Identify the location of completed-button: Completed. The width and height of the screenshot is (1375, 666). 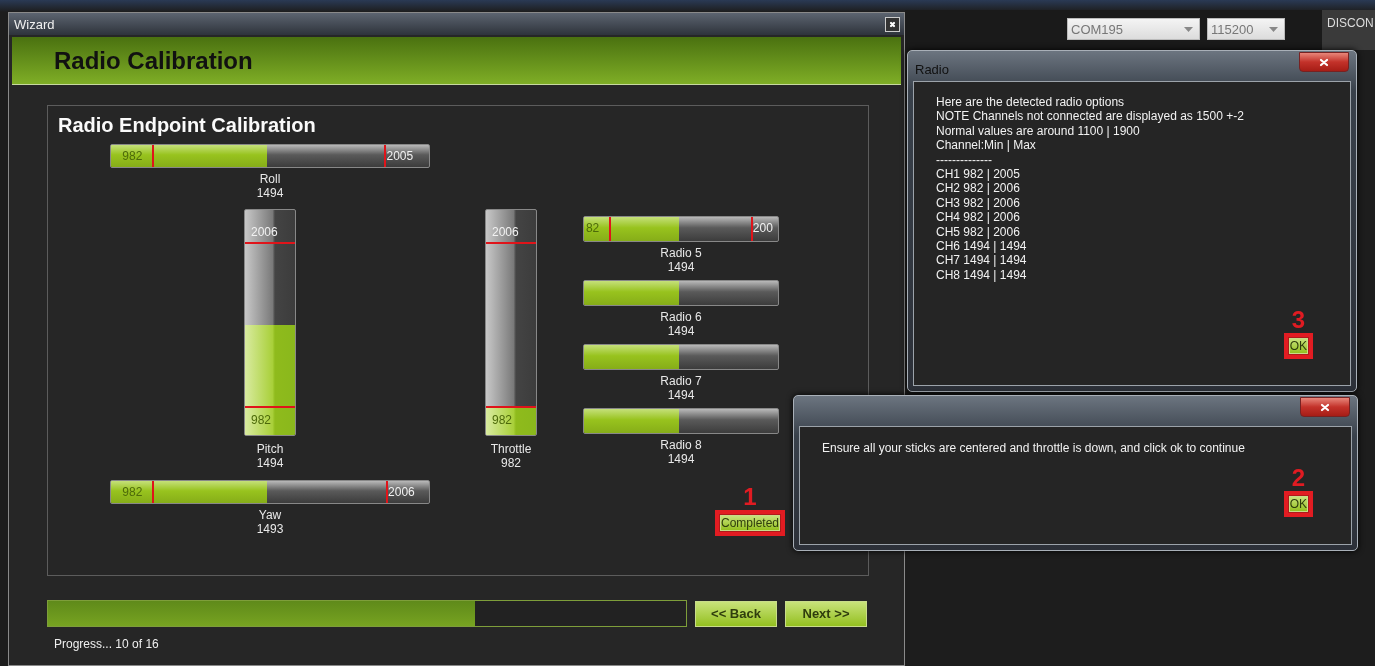
(749, 523).